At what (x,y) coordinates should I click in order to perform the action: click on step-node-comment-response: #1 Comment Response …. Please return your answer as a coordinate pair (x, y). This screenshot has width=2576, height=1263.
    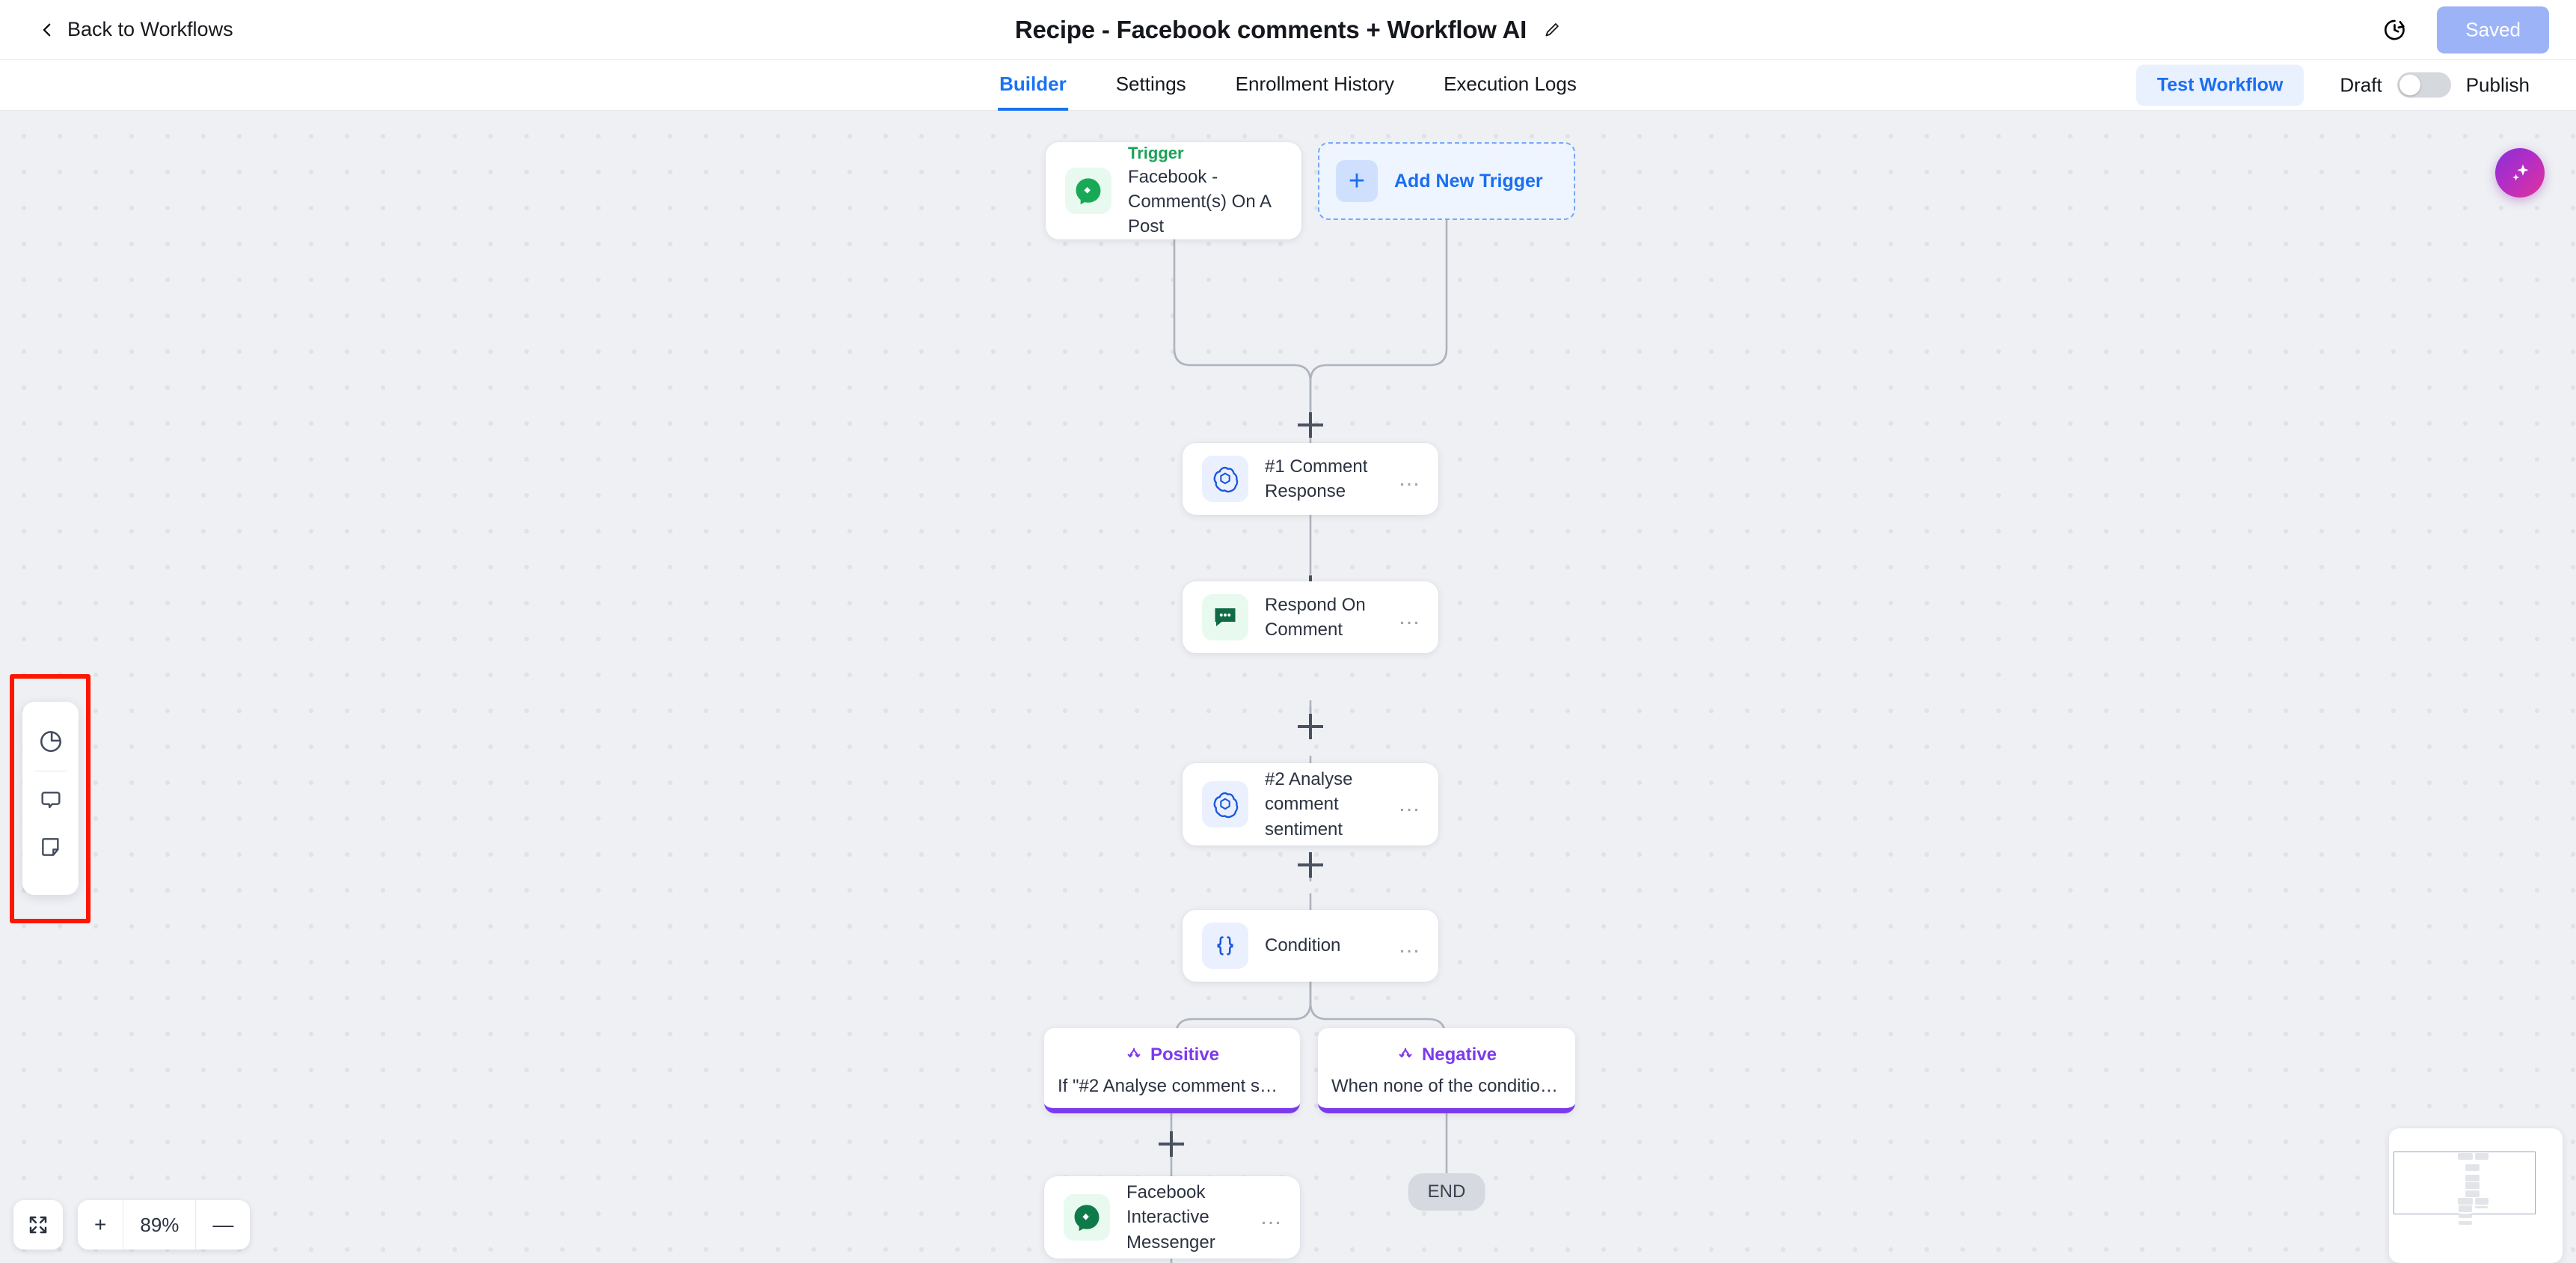
    Looking at the image, I should click on (1310, 479).